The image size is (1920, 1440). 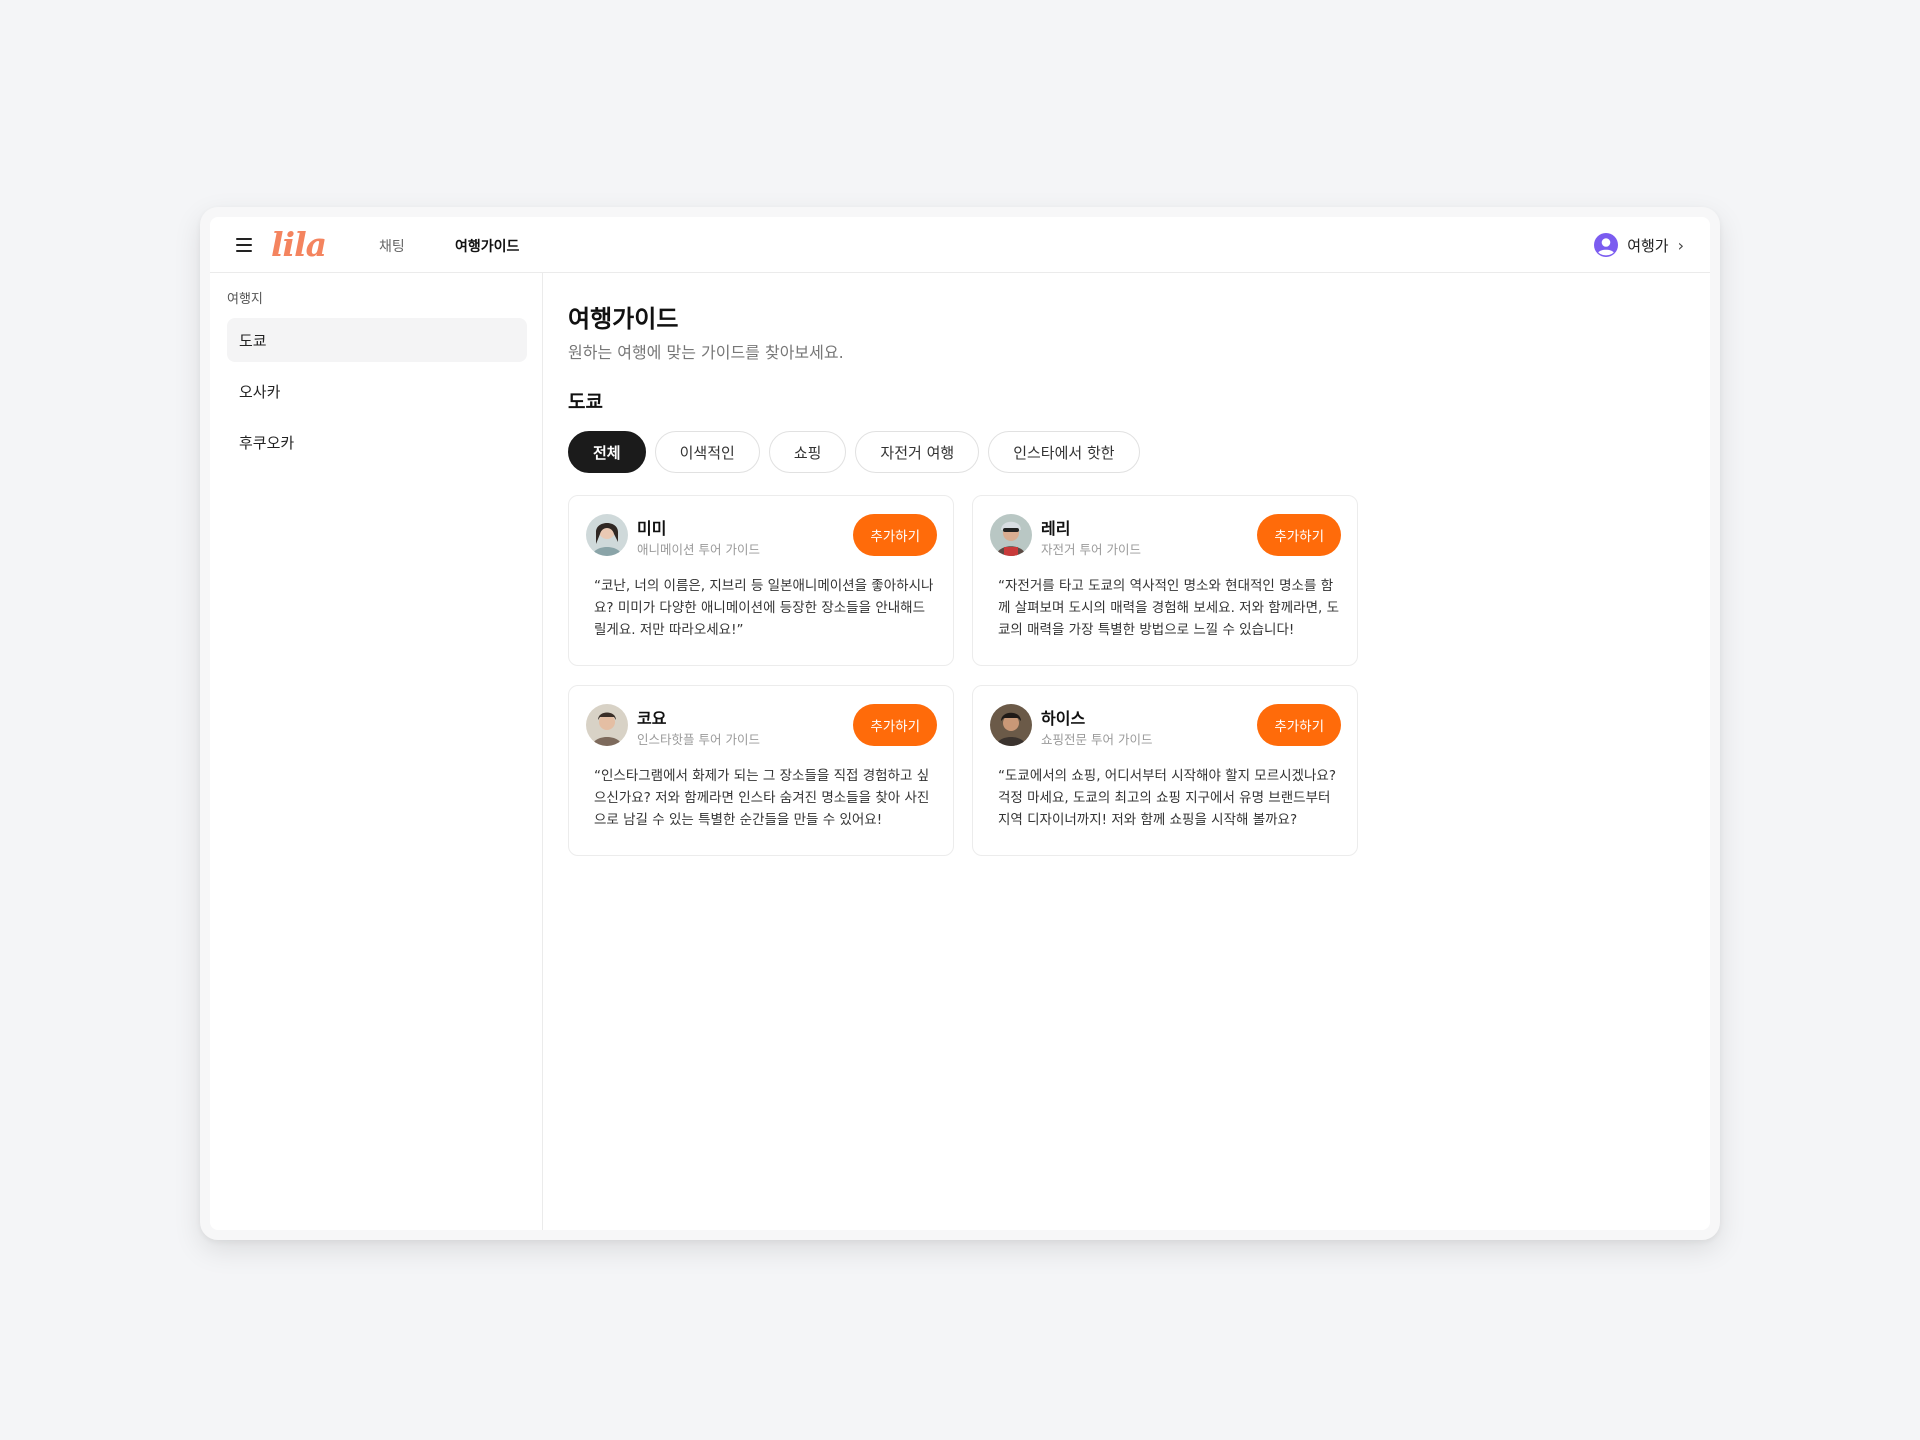 I want to click on sidebar-item-fukuoka: 후쿠오카, so click(x=377, y=442).